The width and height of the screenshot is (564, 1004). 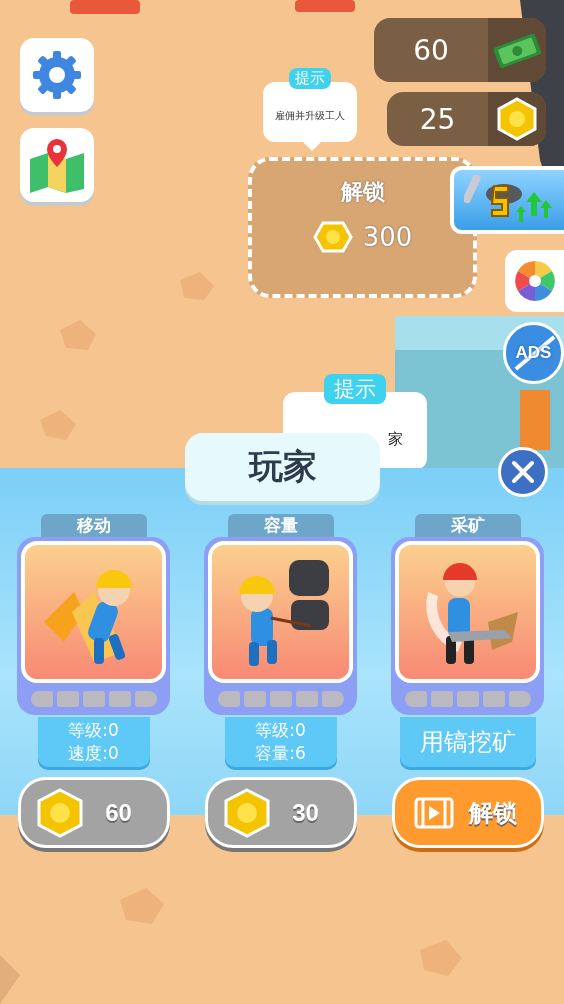 I want to click on currency-amount: 60, so click(x=431, y=50).